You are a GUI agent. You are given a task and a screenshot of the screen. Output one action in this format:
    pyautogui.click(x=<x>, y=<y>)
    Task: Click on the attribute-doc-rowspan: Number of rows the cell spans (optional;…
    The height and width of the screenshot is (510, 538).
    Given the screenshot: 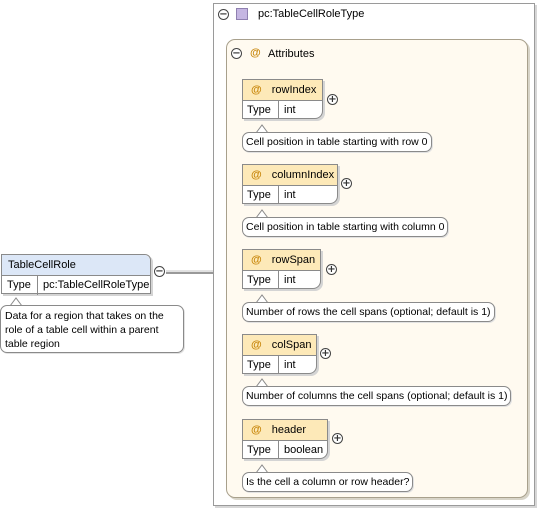 What is the action you would take?
    pyautogui.click(x=368, y=312)
    